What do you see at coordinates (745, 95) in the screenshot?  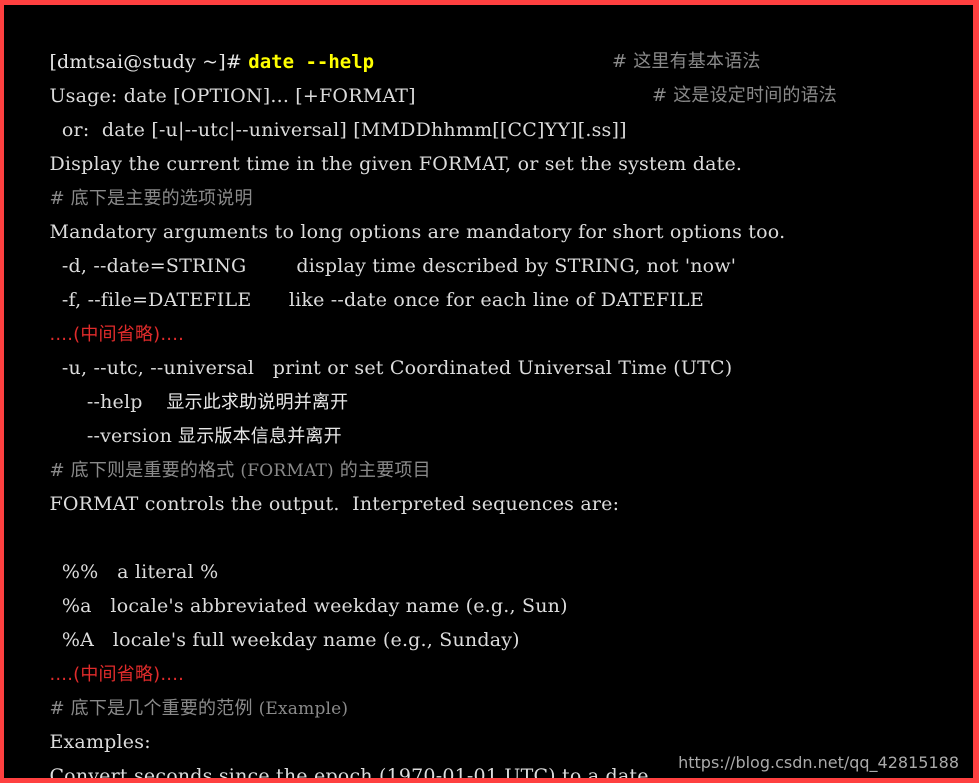 I see `annotation-set-time-syntax: # 这是设定时间的语法` at bounding box center [745, 95].